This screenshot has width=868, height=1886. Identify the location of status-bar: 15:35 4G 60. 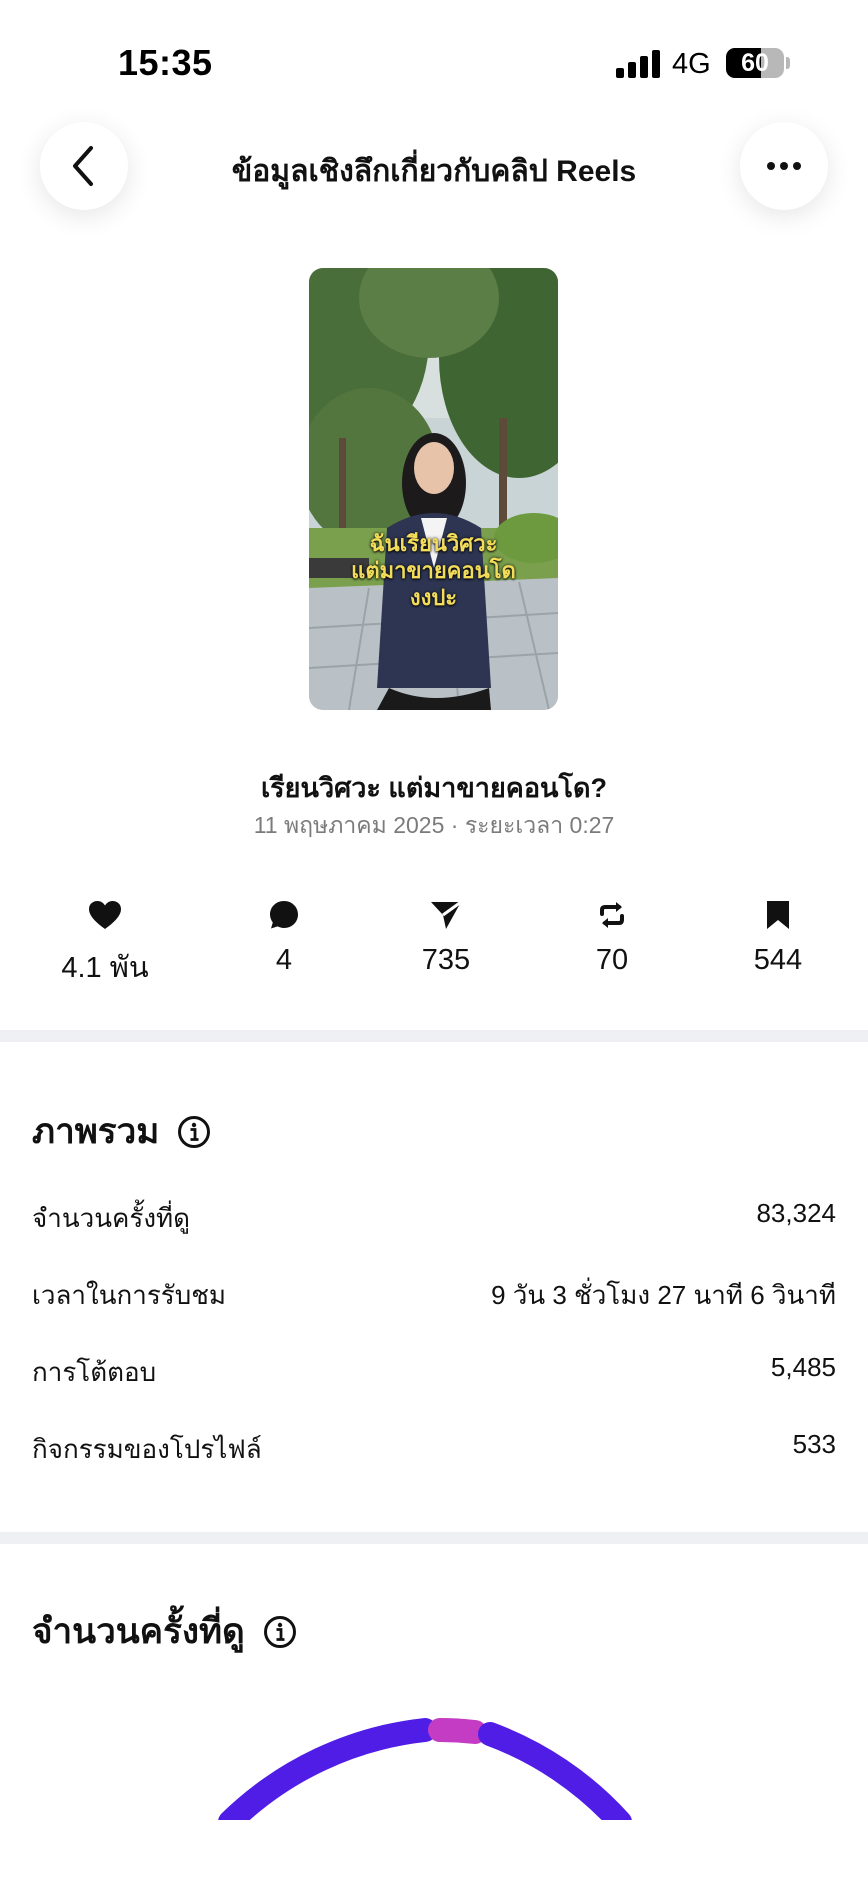
(434, 55).